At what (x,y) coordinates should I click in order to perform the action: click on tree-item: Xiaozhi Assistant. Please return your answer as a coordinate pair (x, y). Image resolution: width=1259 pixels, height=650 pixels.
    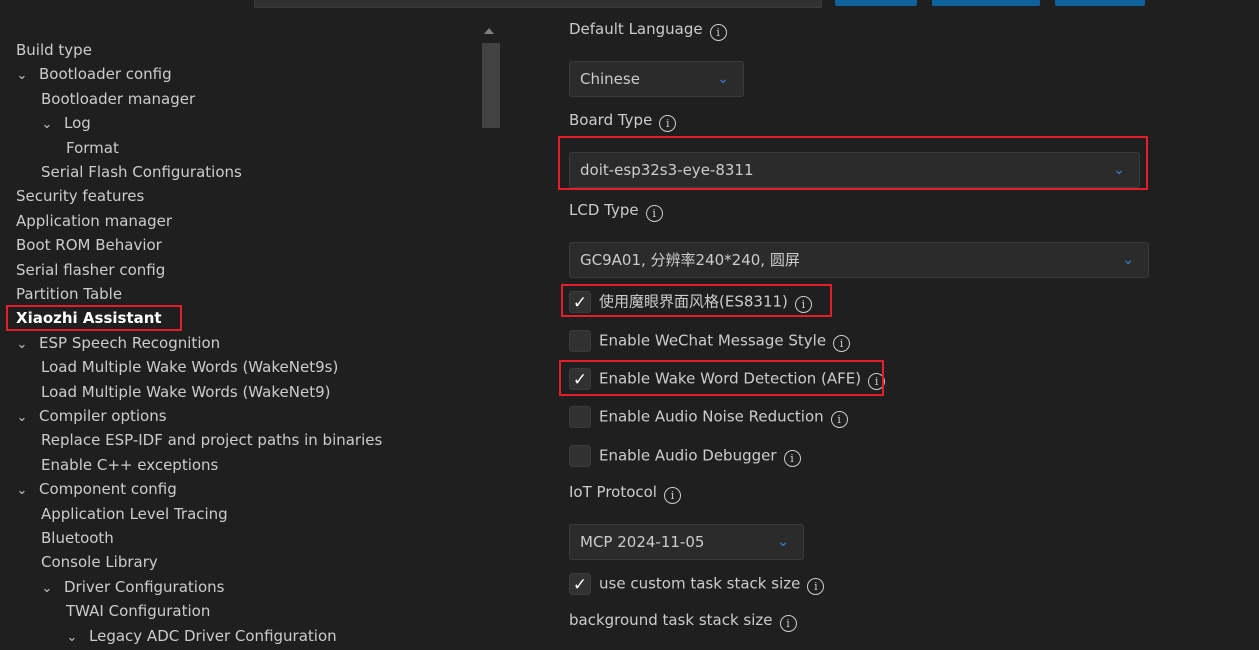
    Looking at the image, I should click on (89, 318).